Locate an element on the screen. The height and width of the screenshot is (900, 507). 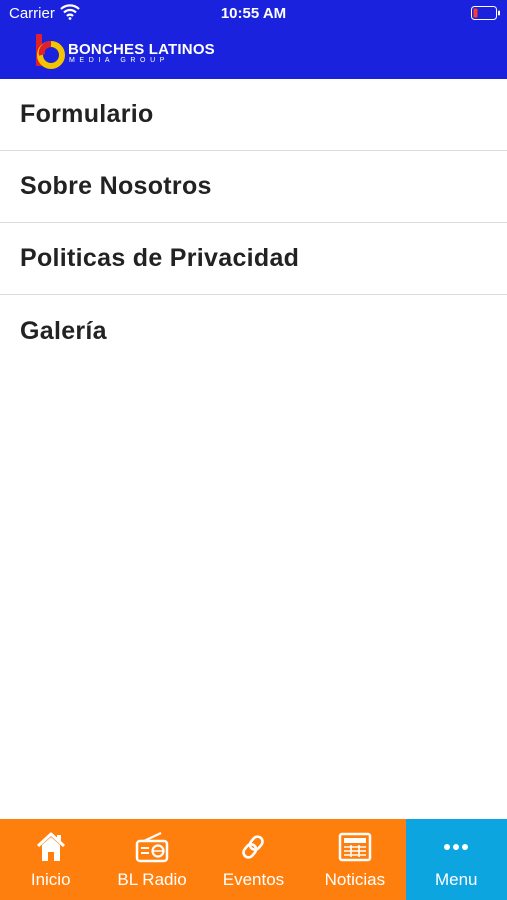
menu-item-sobre-nosotros: Sobre Nosotros is located at coordinates (253, 187).